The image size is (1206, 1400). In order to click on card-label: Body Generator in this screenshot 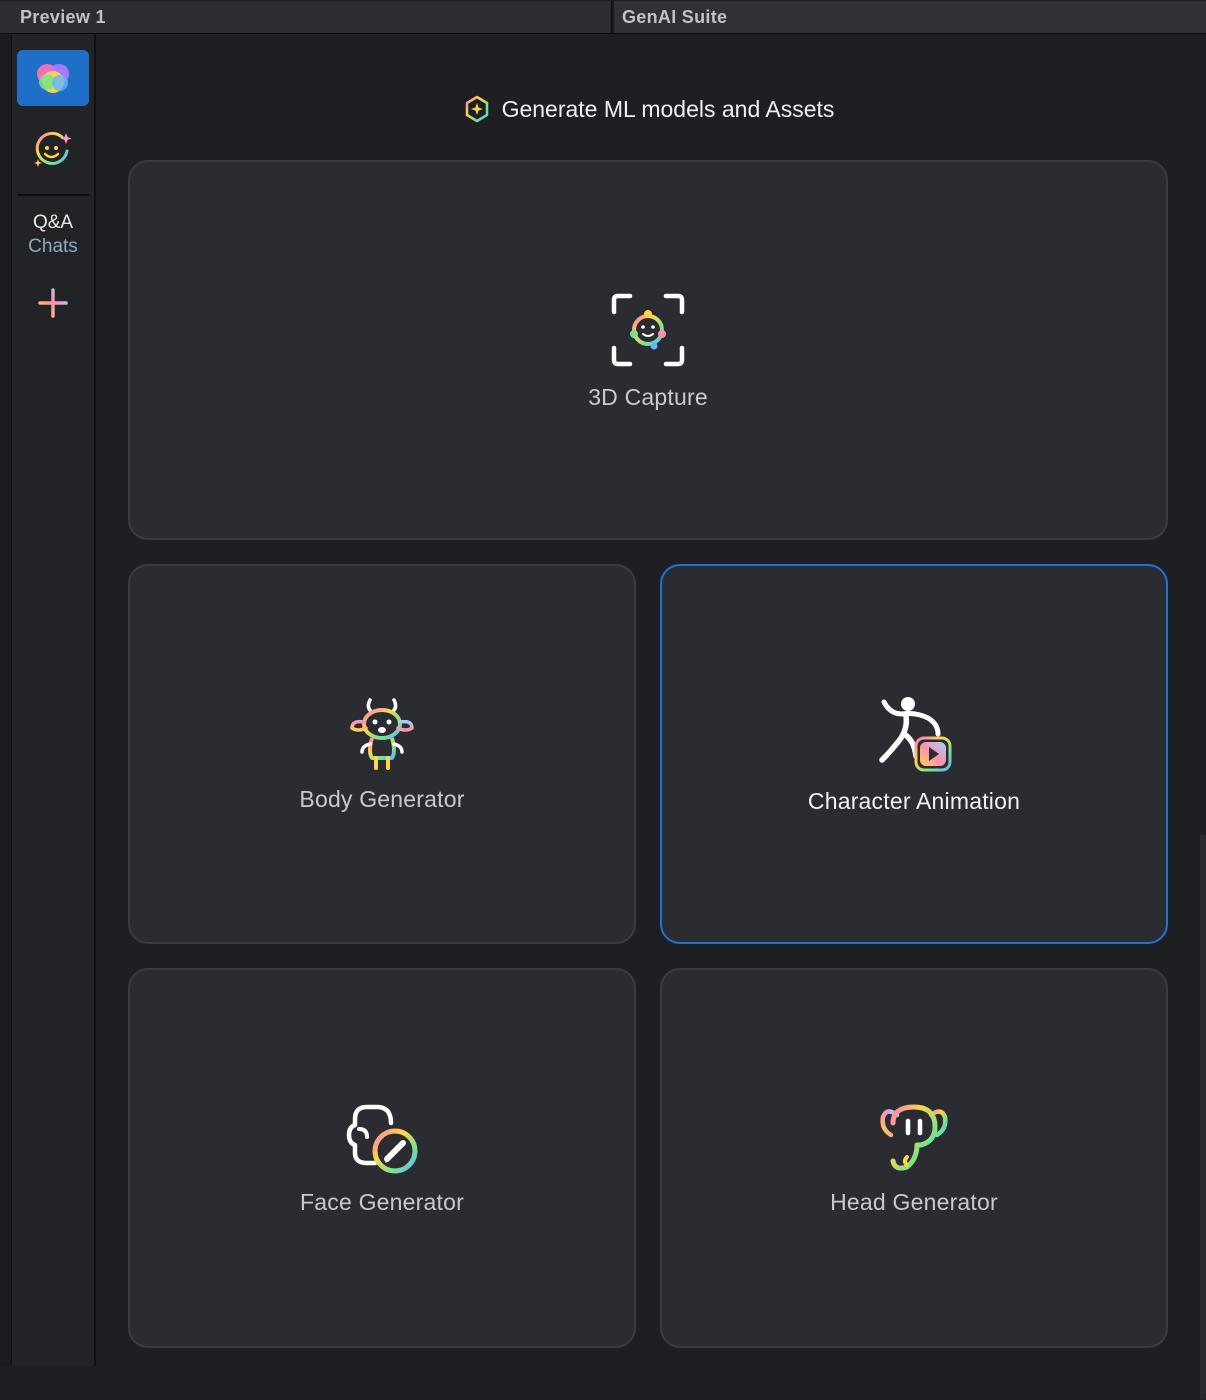, I will do `click(382, 798)`.